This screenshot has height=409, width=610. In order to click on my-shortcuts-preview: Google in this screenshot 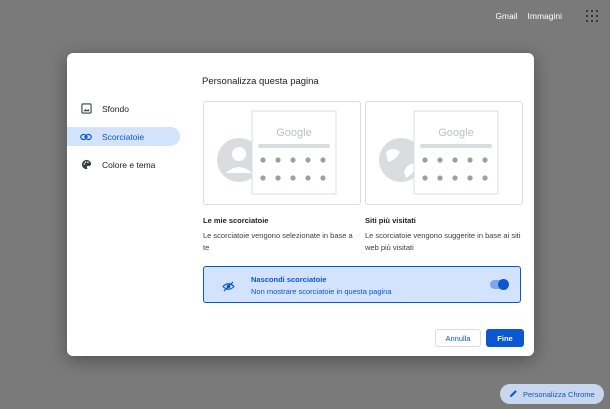, I will do `click(277, 152)`.